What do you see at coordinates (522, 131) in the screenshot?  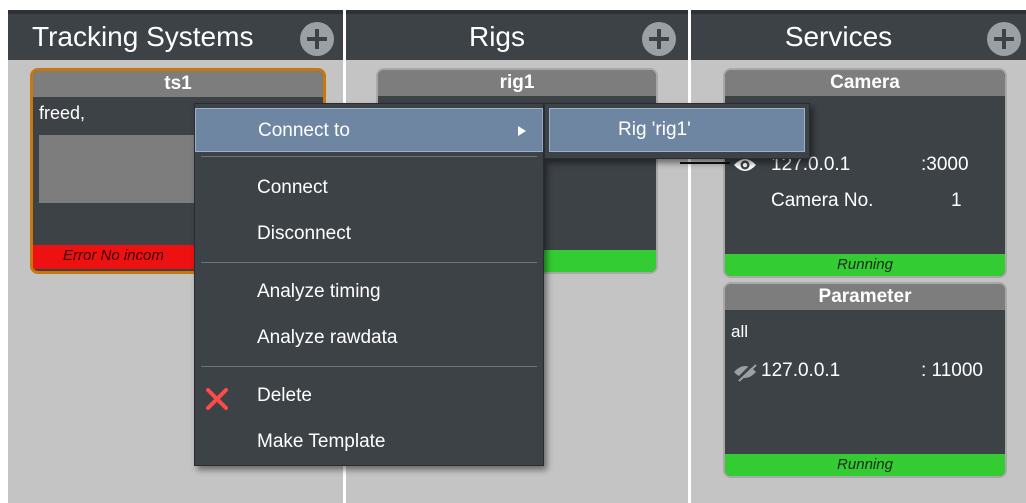 I see `submenu-arrow-icon` at bounding box center [522, 131].